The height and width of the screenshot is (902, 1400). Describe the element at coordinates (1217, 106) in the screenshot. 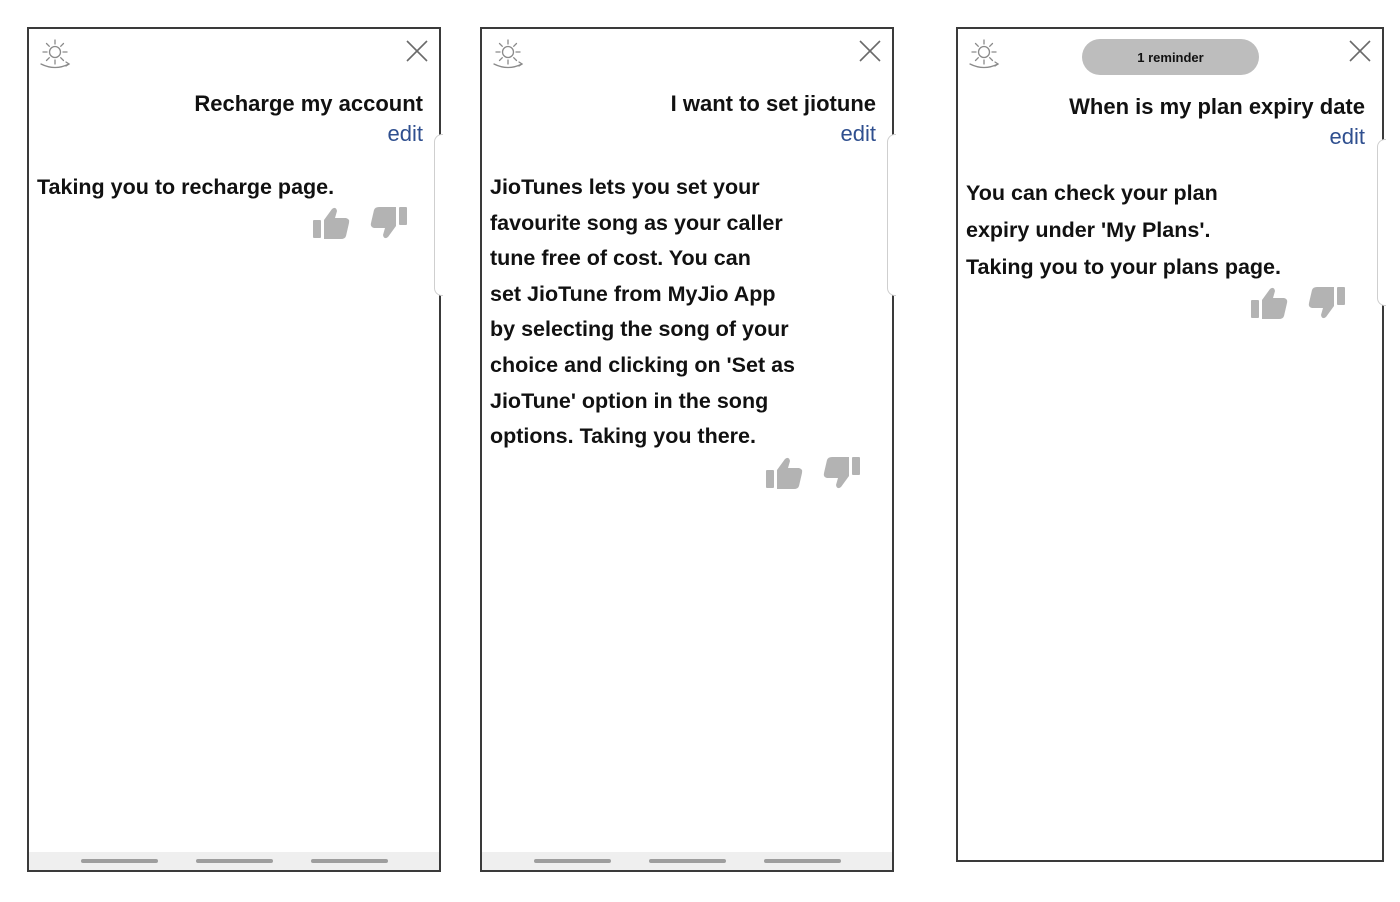

I see `user-query: When is my plan expiry date` at that location.